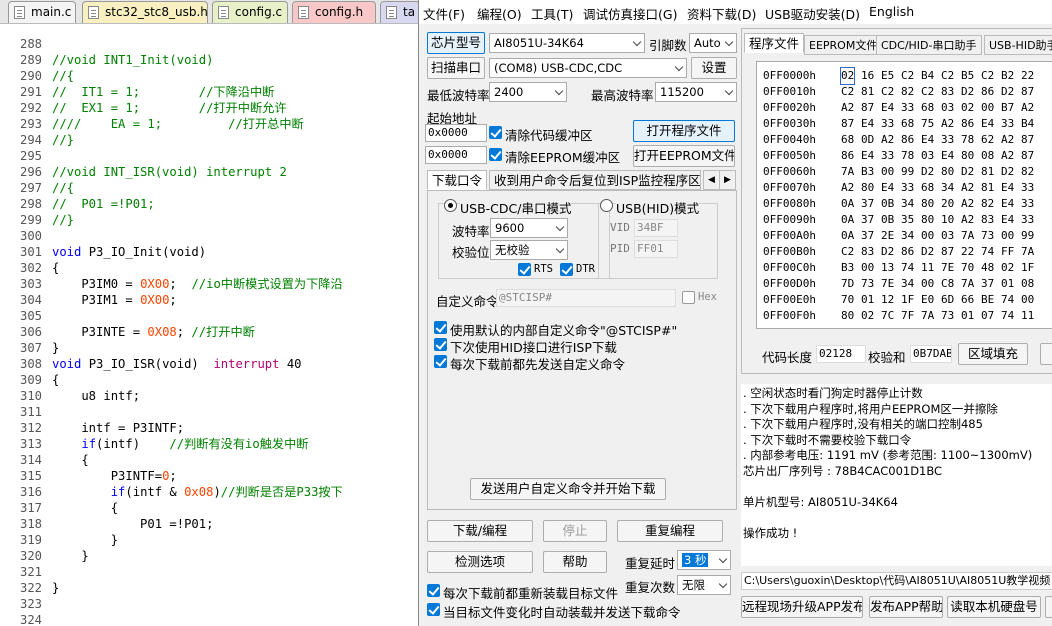 This screenshot has width=1052, height=626. I want to click on hex-byte: E0, so click(927, 300).